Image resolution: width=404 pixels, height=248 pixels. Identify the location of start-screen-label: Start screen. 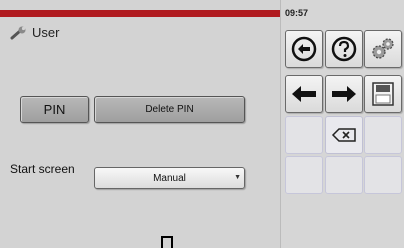
(42, 169).